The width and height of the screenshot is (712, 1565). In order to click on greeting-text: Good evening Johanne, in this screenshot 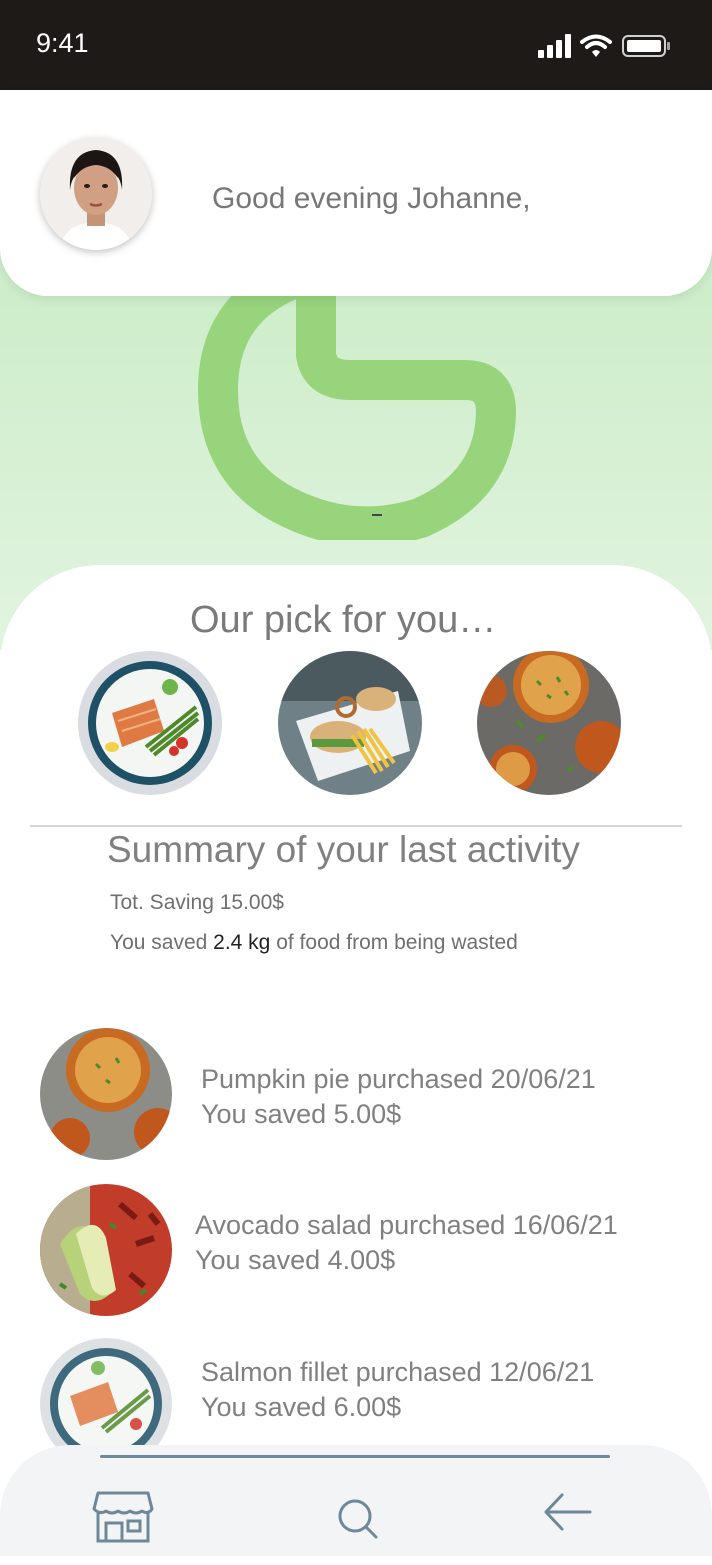, I will do `click(371, 198)`.